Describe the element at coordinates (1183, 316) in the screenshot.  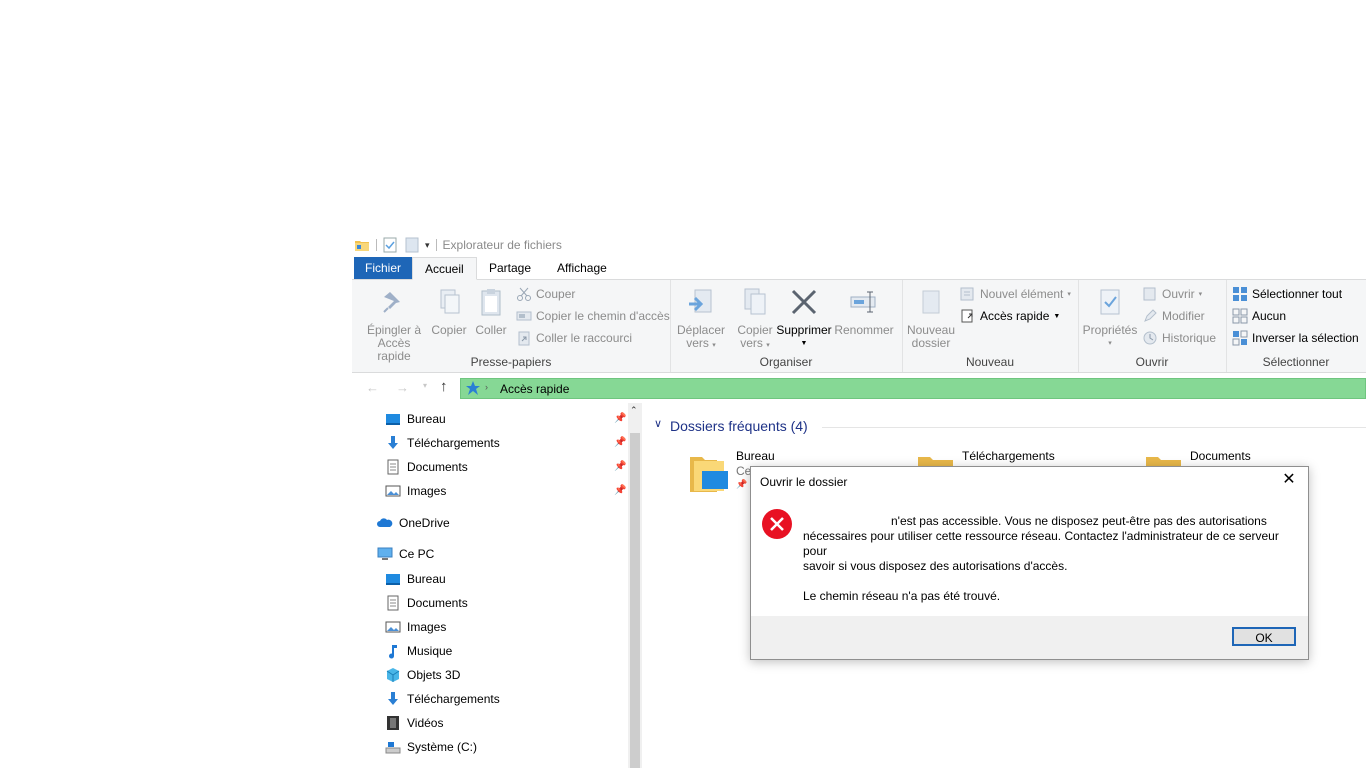
I see `edit-label: Modifier` at that location.